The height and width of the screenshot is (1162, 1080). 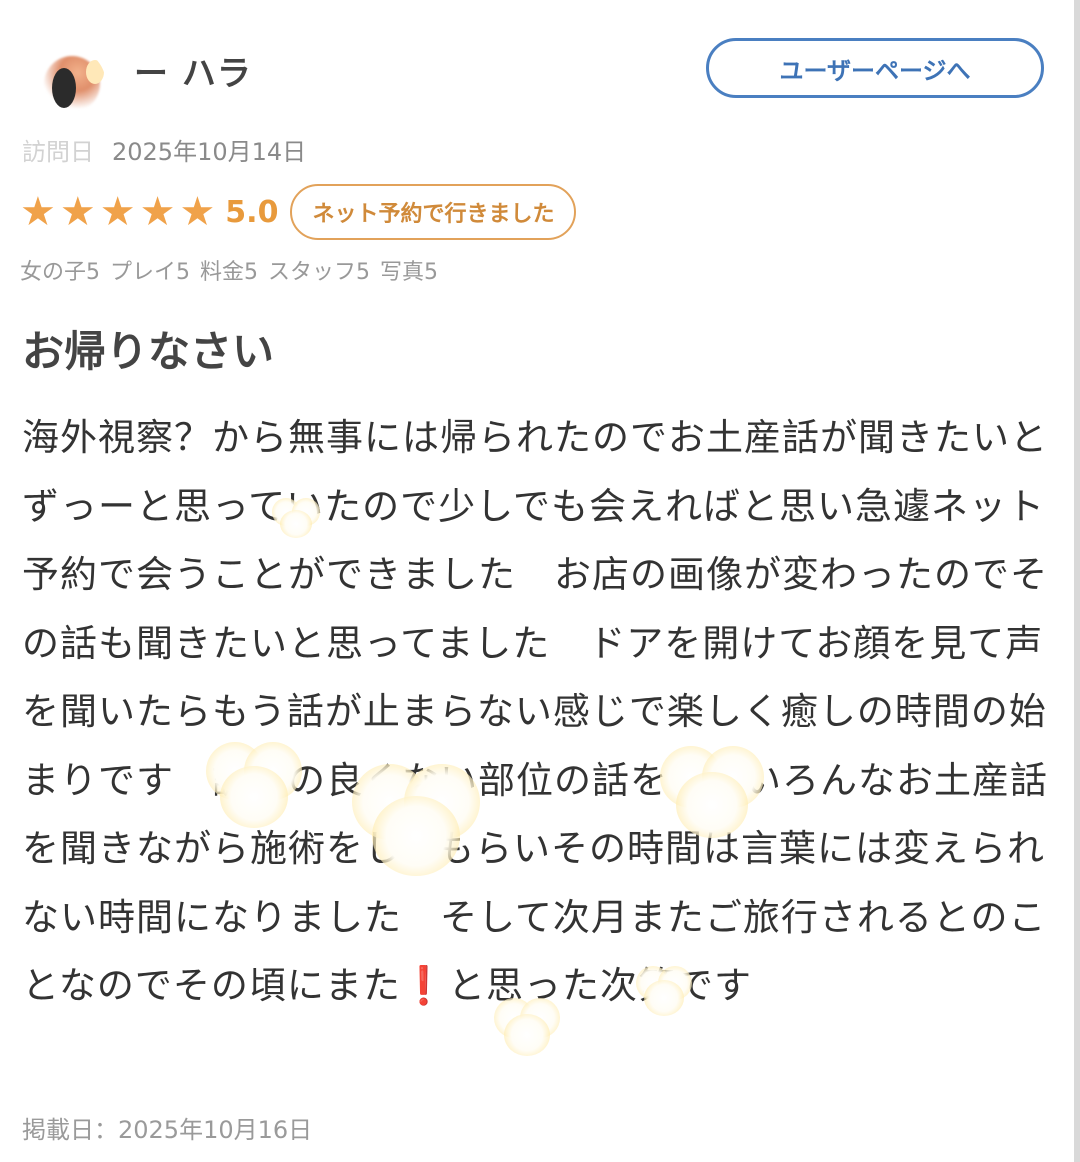 I want to click on rating-row: ★ ★ ★ ★ ★ 5.0 ネット予約で行きました, so click(x=298, y=212).